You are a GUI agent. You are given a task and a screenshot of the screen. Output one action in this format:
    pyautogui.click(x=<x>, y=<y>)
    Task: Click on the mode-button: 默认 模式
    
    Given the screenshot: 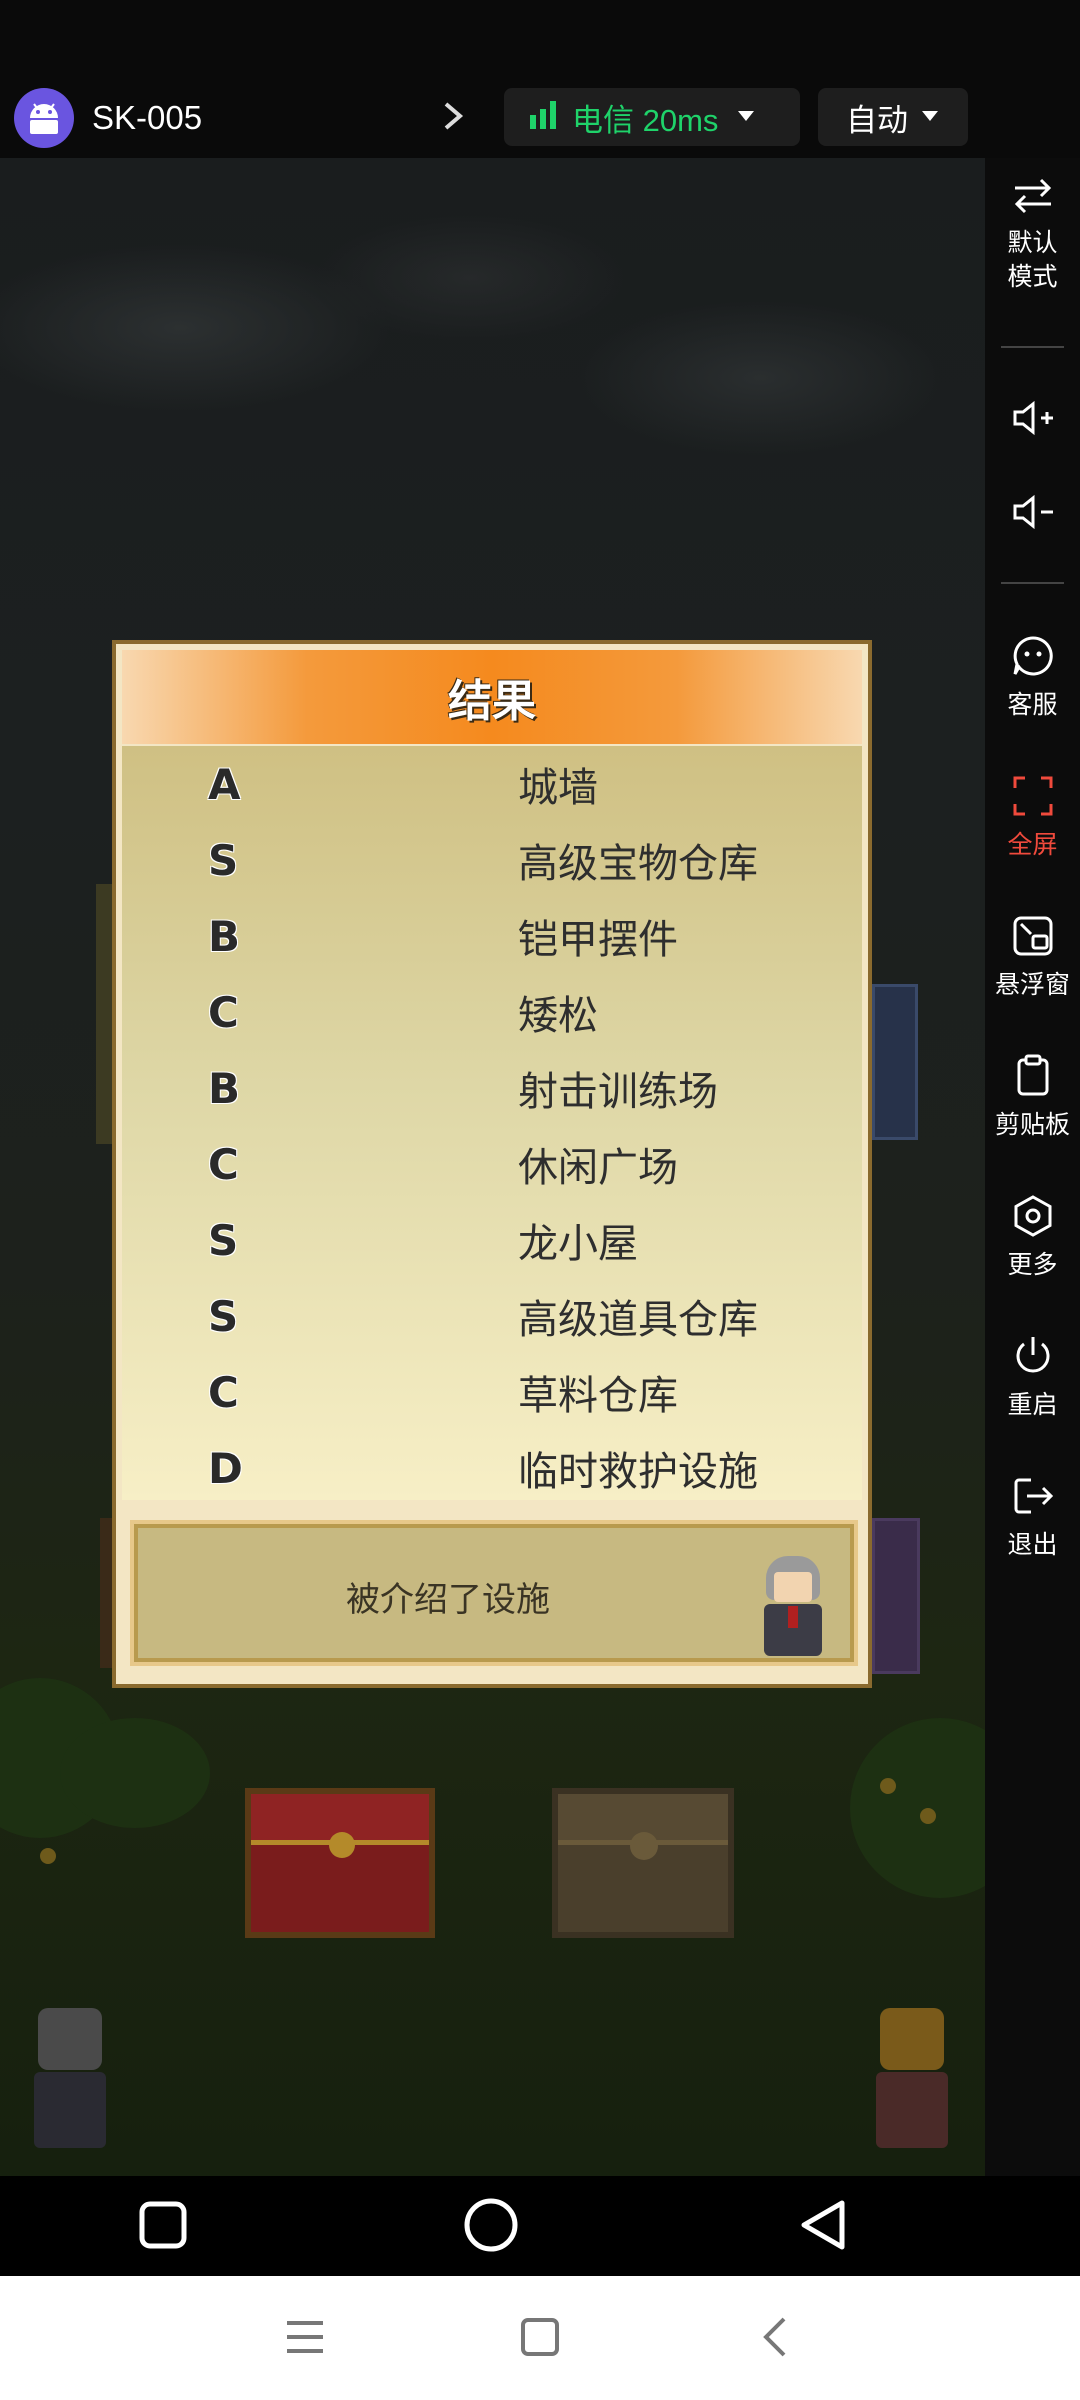 What is the action you would take?
    pyautogui.click(x=1032, y=235)
    